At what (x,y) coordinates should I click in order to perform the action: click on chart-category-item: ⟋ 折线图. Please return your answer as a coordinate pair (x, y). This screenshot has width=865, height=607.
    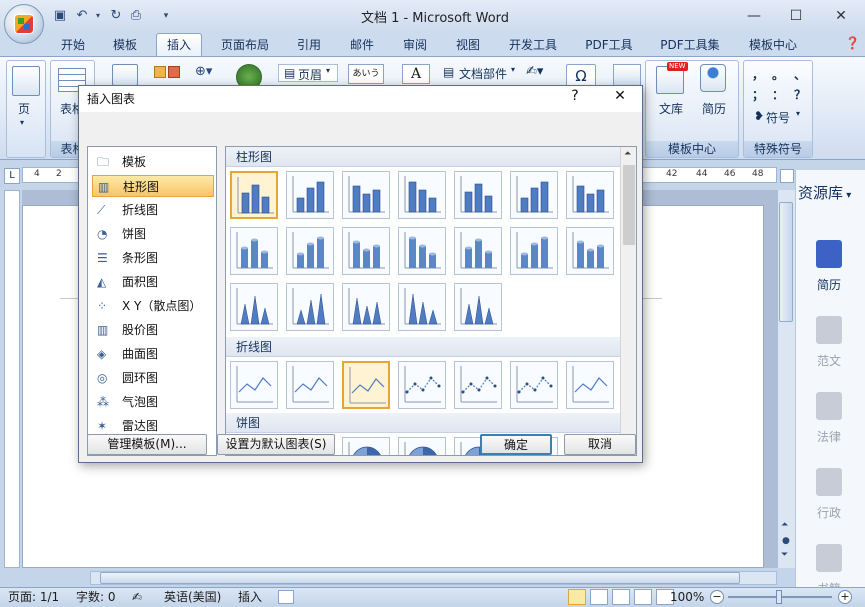
    Looking at the image, I should click on (153, 210).